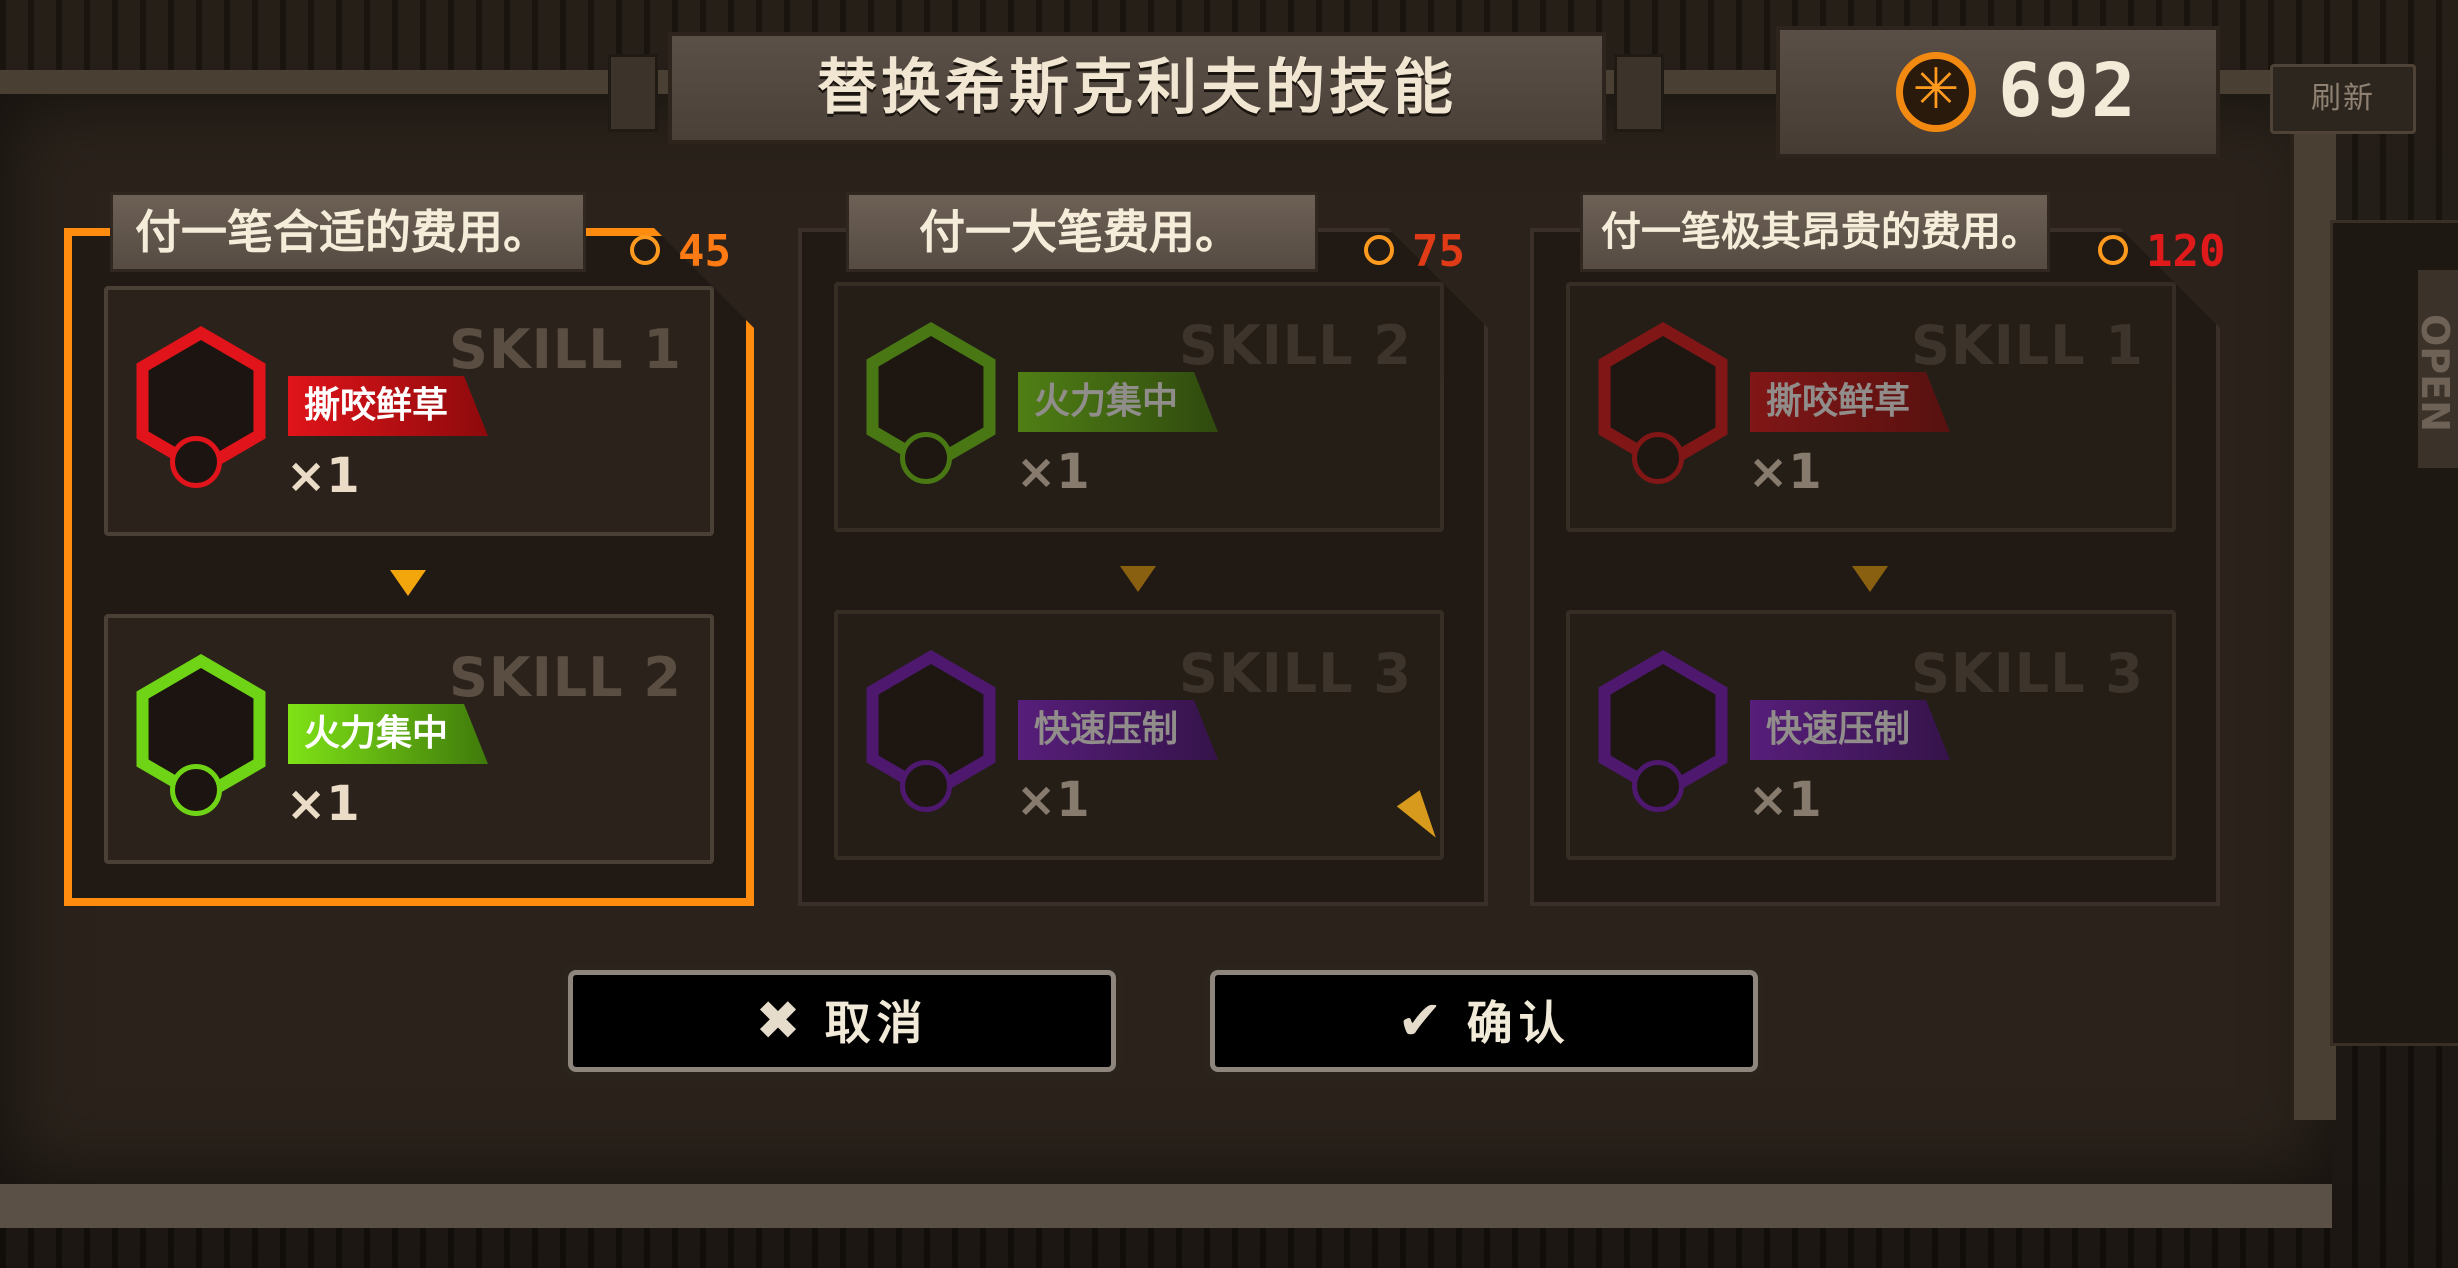 The width and height of the screenshot is (2458, 1268). What do you see at coordinates (1518, 1023) in the screenshot?
I see `confirm-label: 确认` at bounding box center [1518, 1023].